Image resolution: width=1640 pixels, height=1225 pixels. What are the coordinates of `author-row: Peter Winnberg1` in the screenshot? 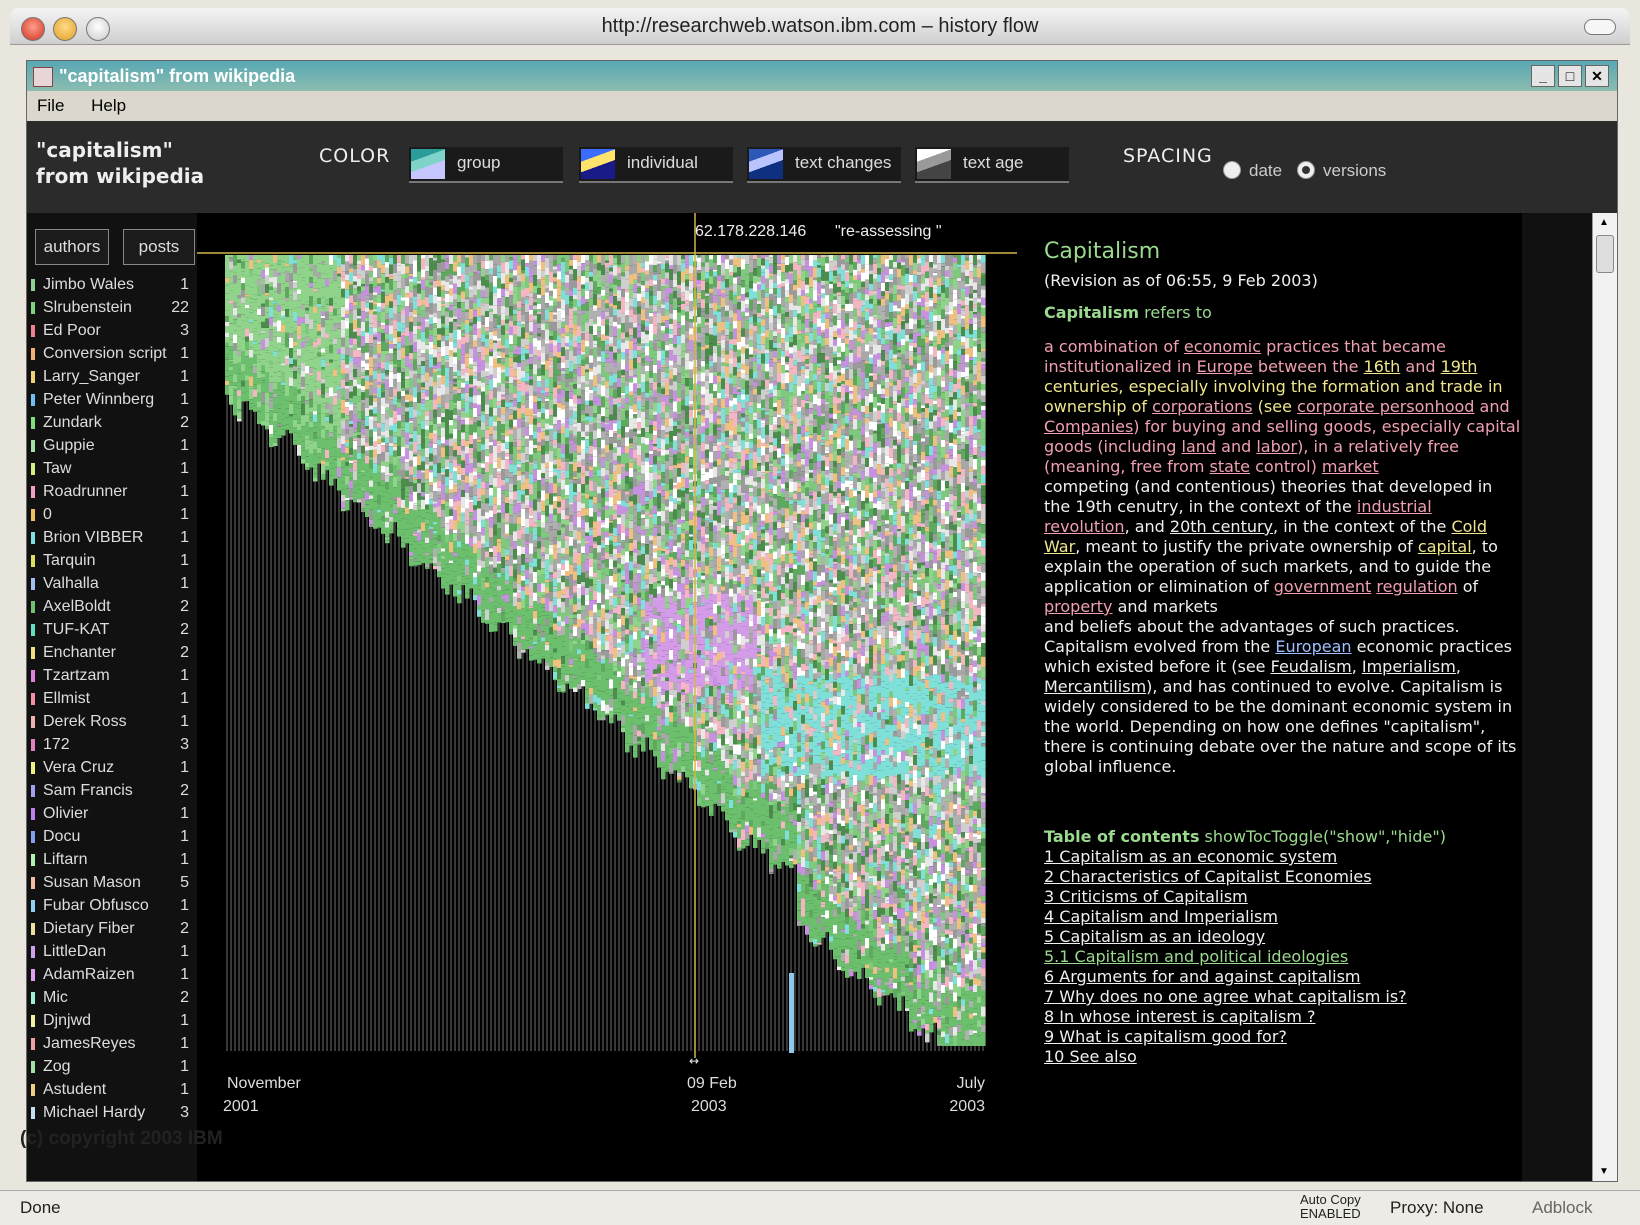 It's located at (111, 399).